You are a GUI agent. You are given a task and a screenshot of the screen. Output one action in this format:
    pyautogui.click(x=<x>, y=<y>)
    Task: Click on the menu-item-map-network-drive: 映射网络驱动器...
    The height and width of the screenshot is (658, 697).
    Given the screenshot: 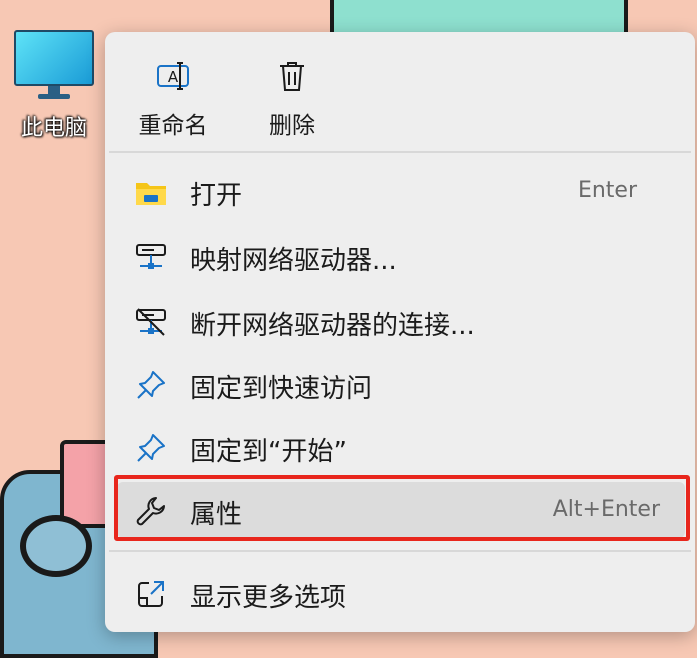 What is the action you would take?
    pyautogui.click(x=401, y=256)
    